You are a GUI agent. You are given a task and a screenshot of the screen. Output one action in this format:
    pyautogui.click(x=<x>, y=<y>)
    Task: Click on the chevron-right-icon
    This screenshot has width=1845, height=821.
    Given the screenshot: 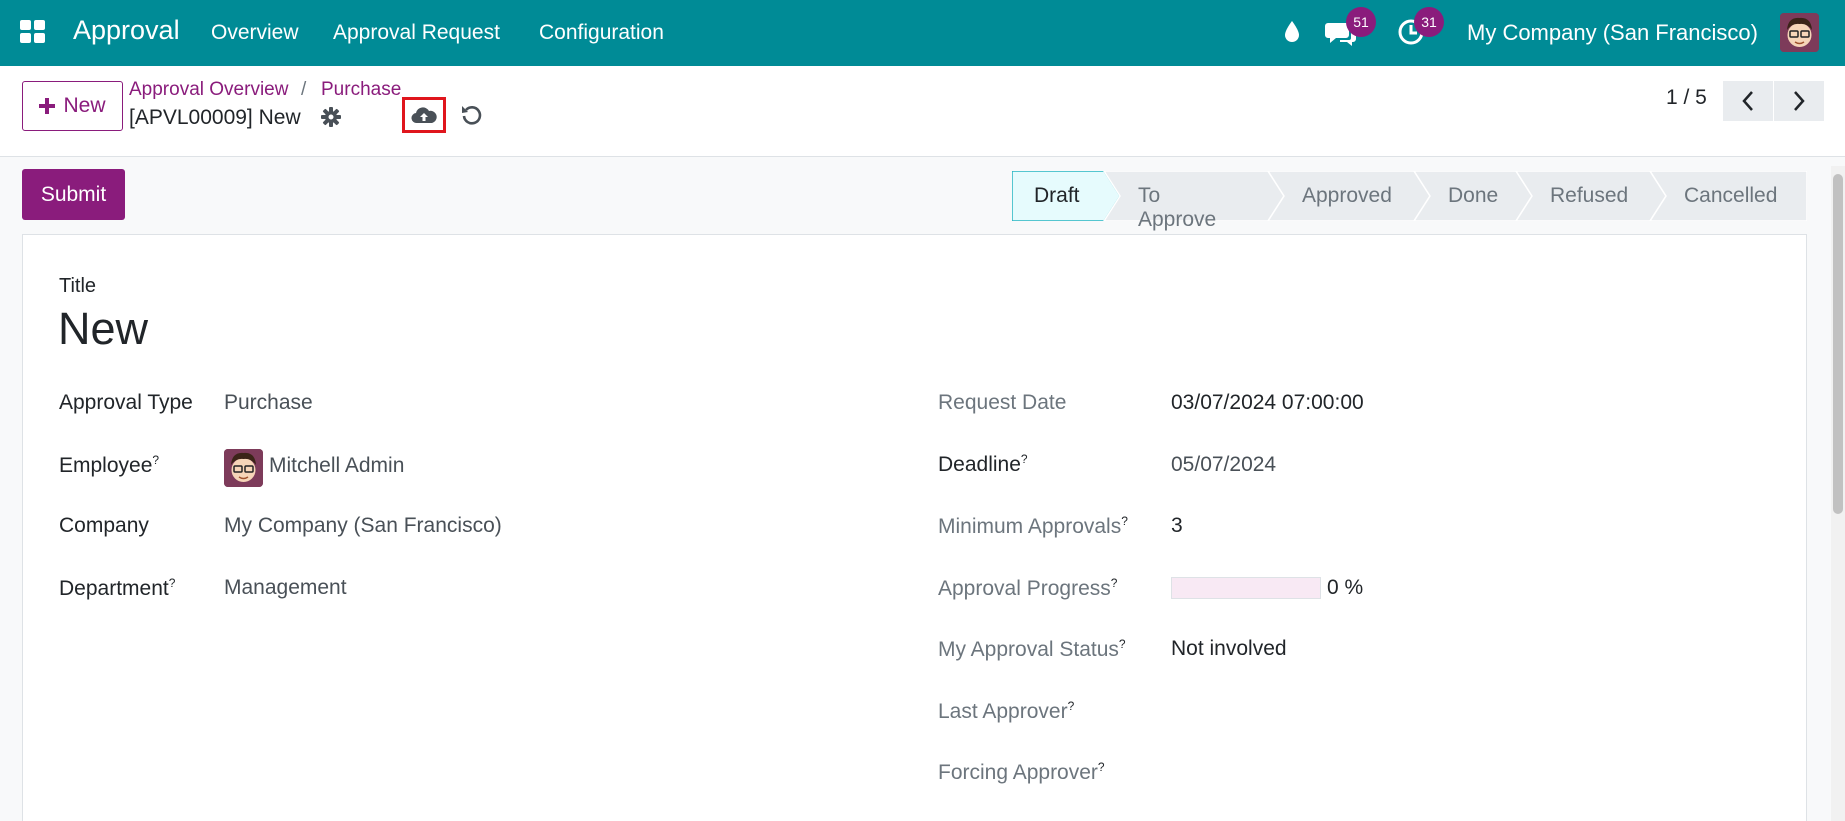 What is the action you would take?
    pyautogui.click(x=1799, y=101)
    